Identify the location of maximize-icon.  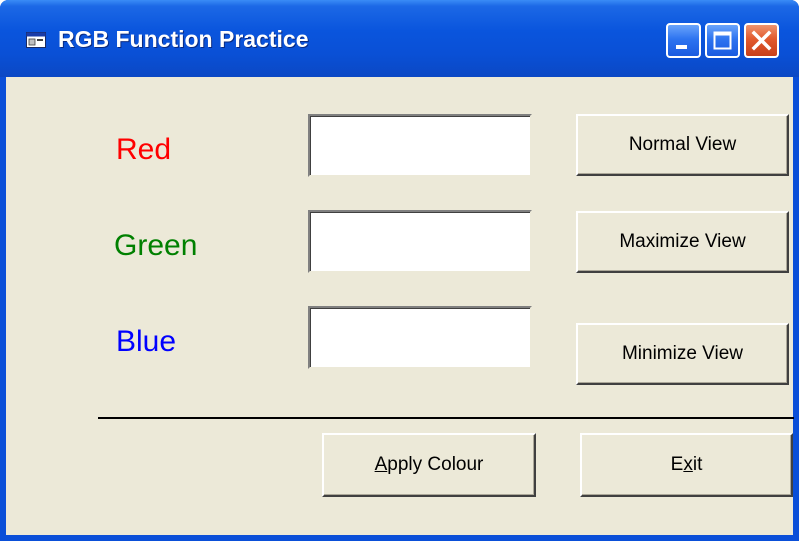
(722, 40).